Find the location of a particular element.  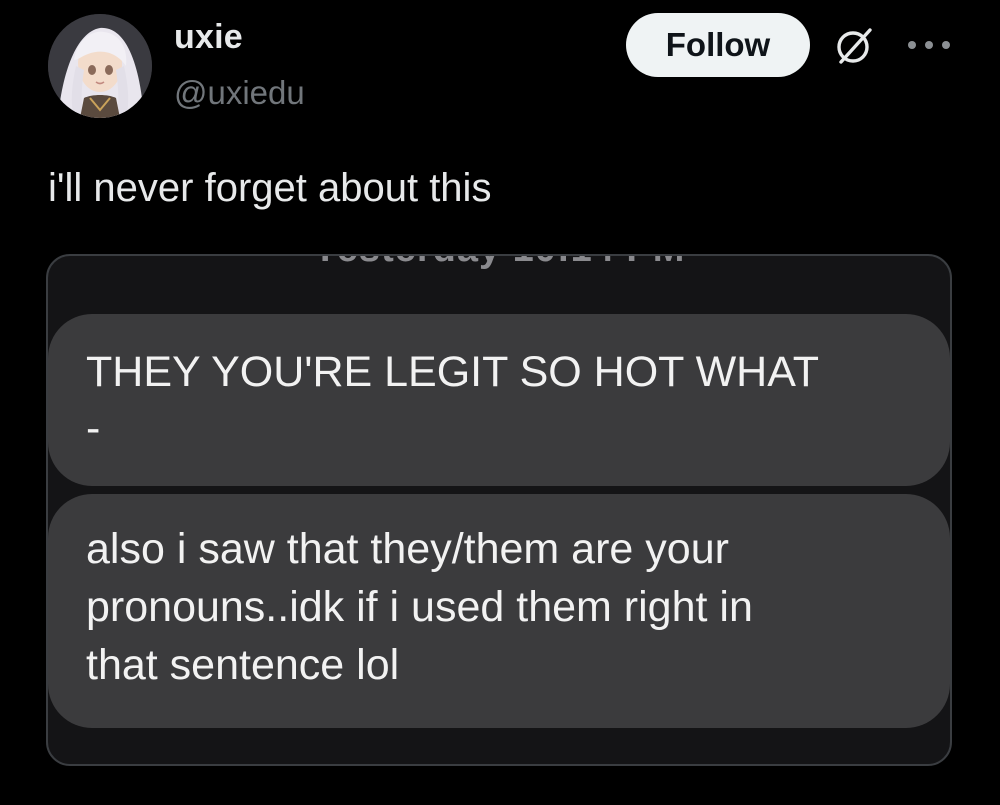

grok-icon is located at coordinates (854, 46).